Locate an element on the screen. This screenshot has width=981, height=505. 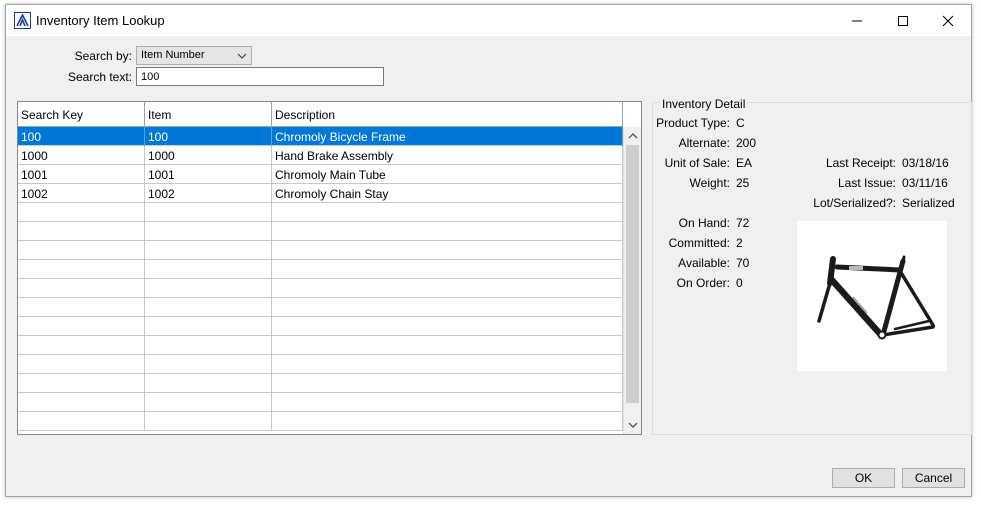
search-by-select: Item Number is located at coordinates (194, 55).